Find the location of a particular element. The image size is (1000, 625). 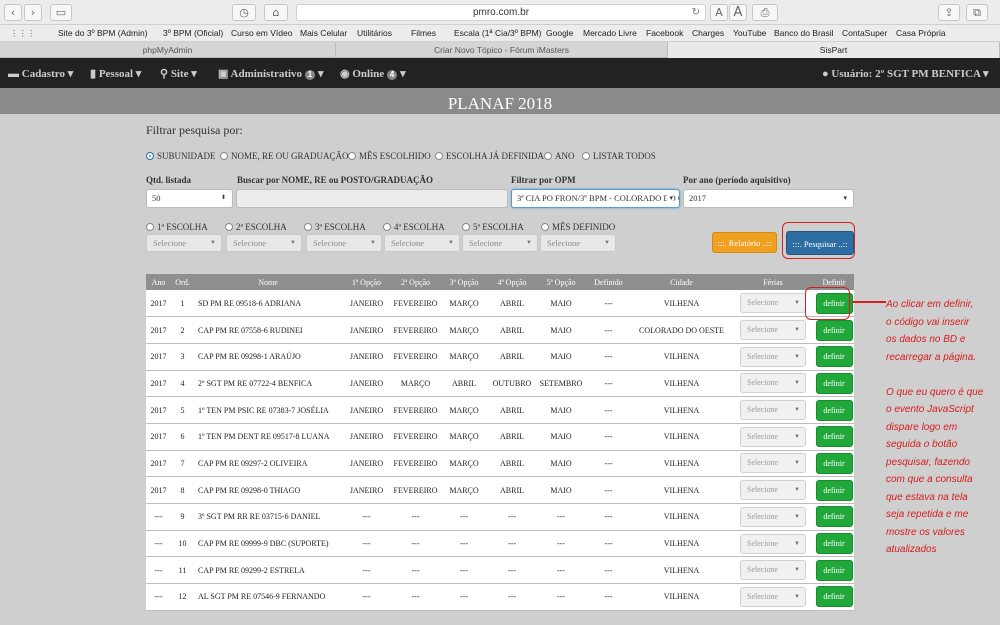

radio-ano: ANO is located at coordinates (559, 156).